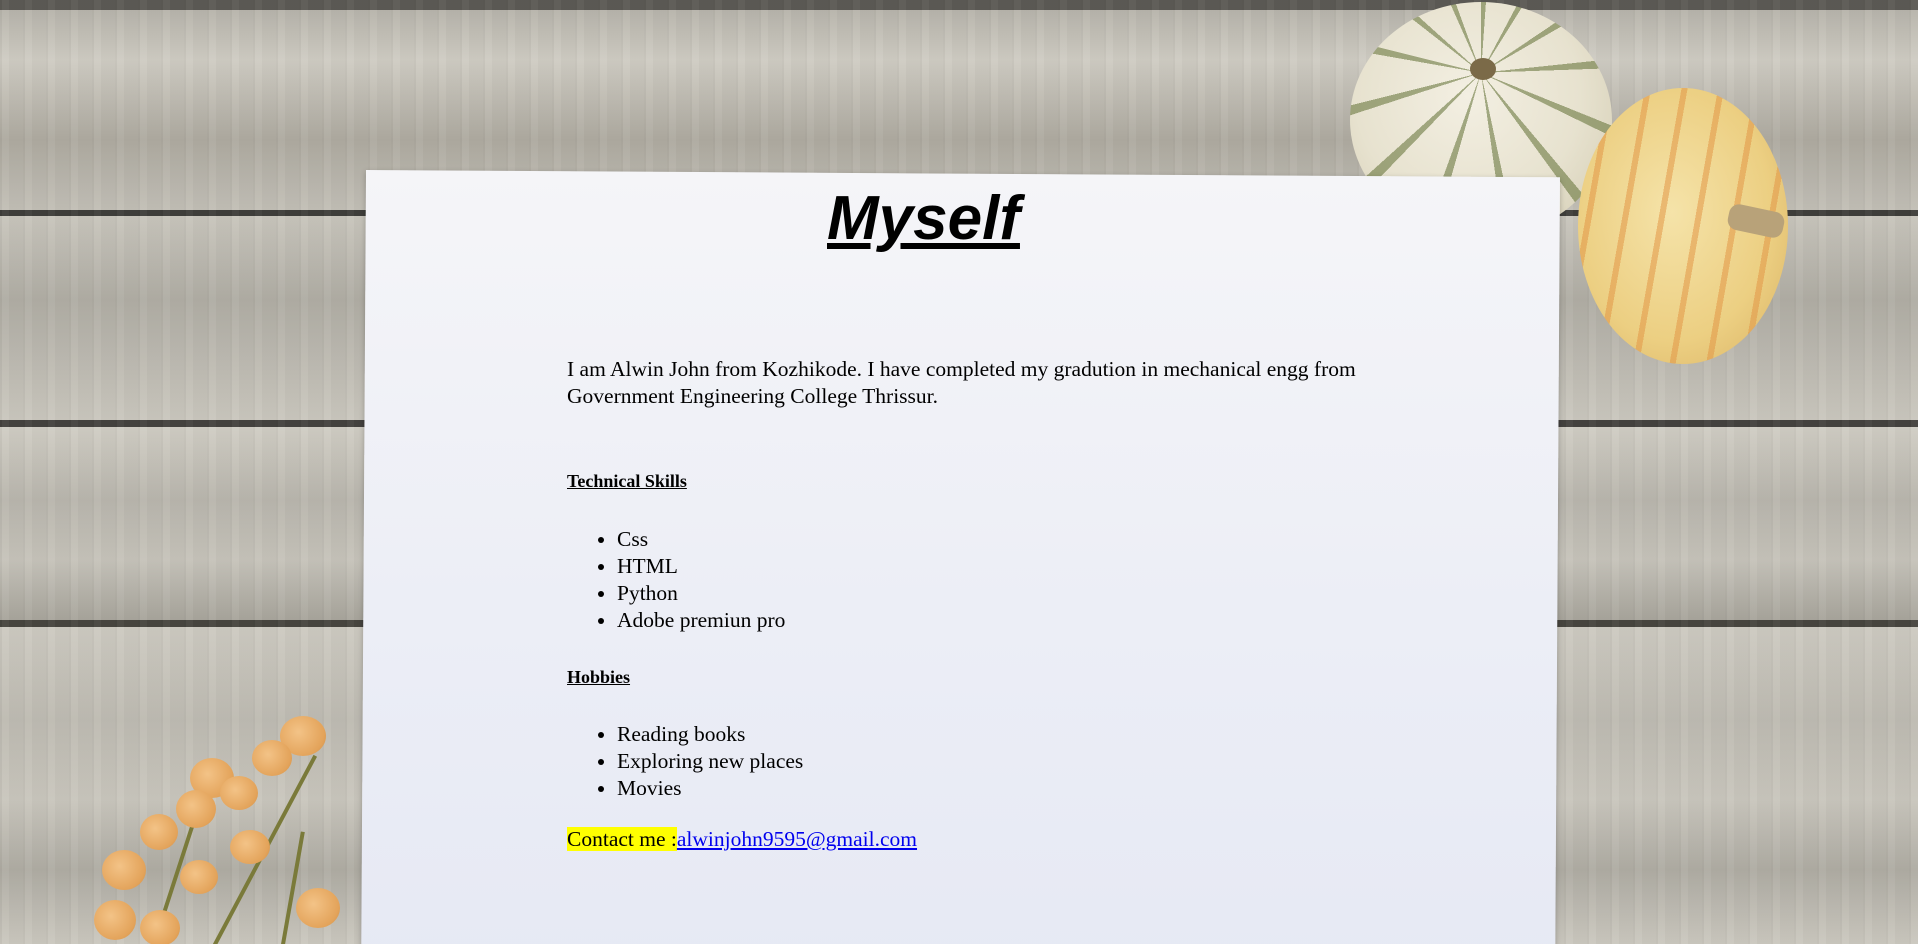  Describe the element at coordinates (627, 481) in the screenshot. I see `technical-skills-heading: Technical Skills` at that location.